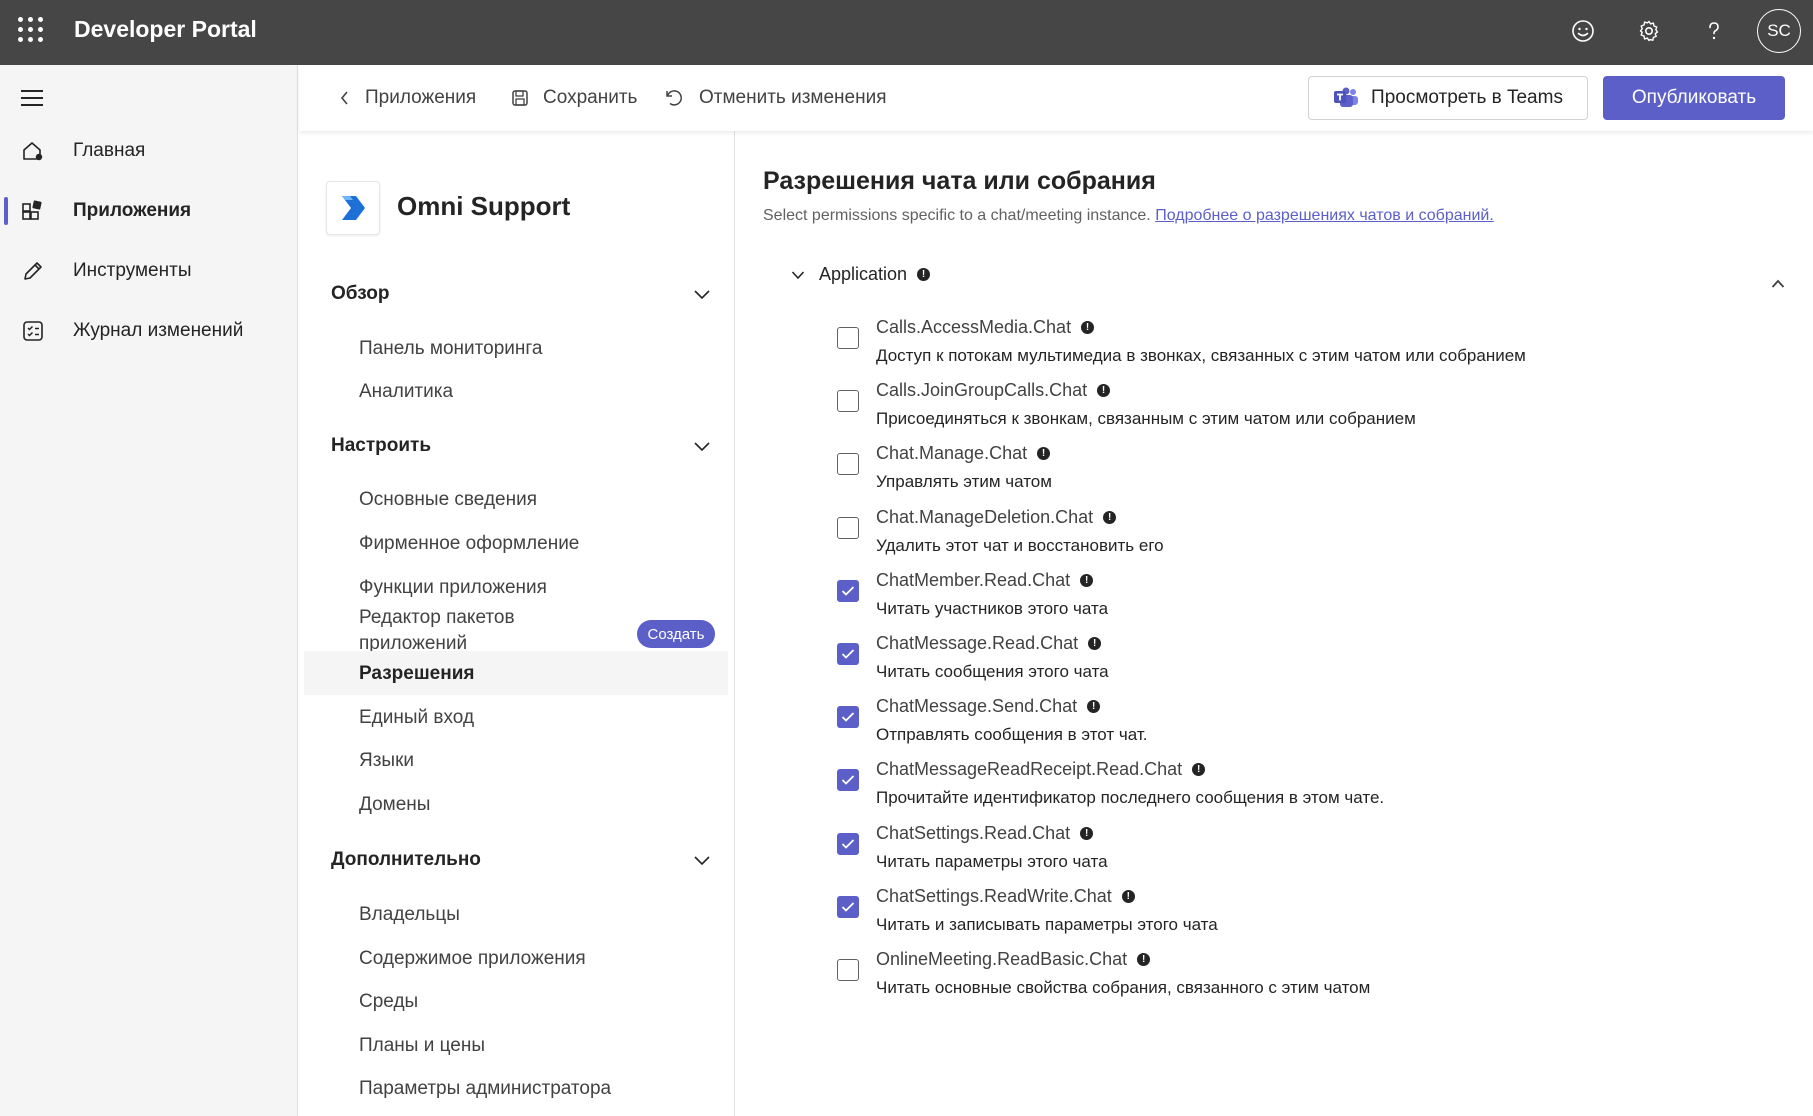 The image size is (1813, 1116). What do you see at coordinates (409, 915) in the screenshot?
I see `subnav-item-owners: Владельцы` at bounding box center [409, 915].